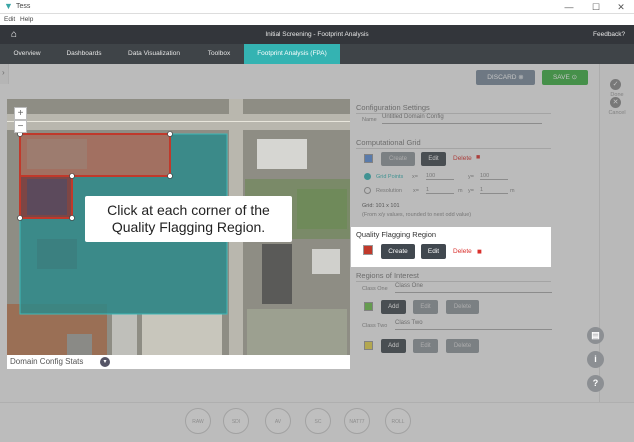 The image size is (634, 442). Describe the element at coordinates (188, 210) in the screenshot. I see `tooltip-line-1: Click at each corner of the` at that location.